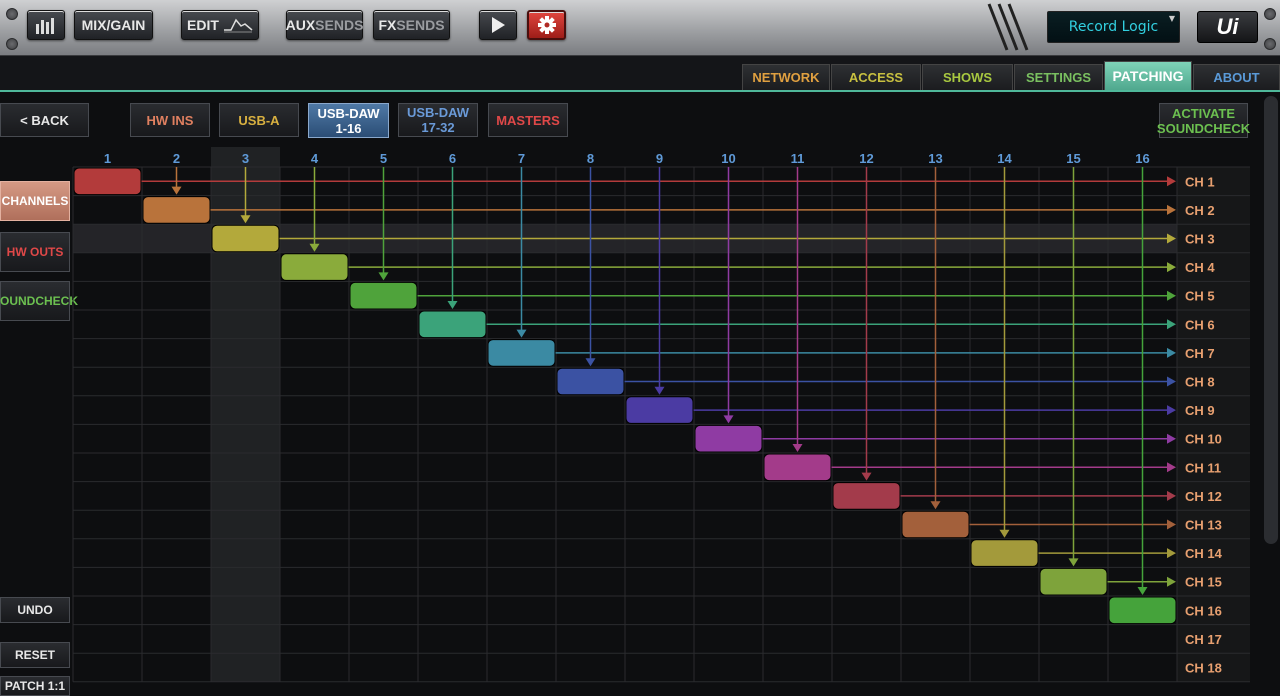 The image size is (1280, 696). What do you see at coordinates (1203, 439) in the screenshot?
I see `row-label: CH 10` at bounding box center [1203, 439].